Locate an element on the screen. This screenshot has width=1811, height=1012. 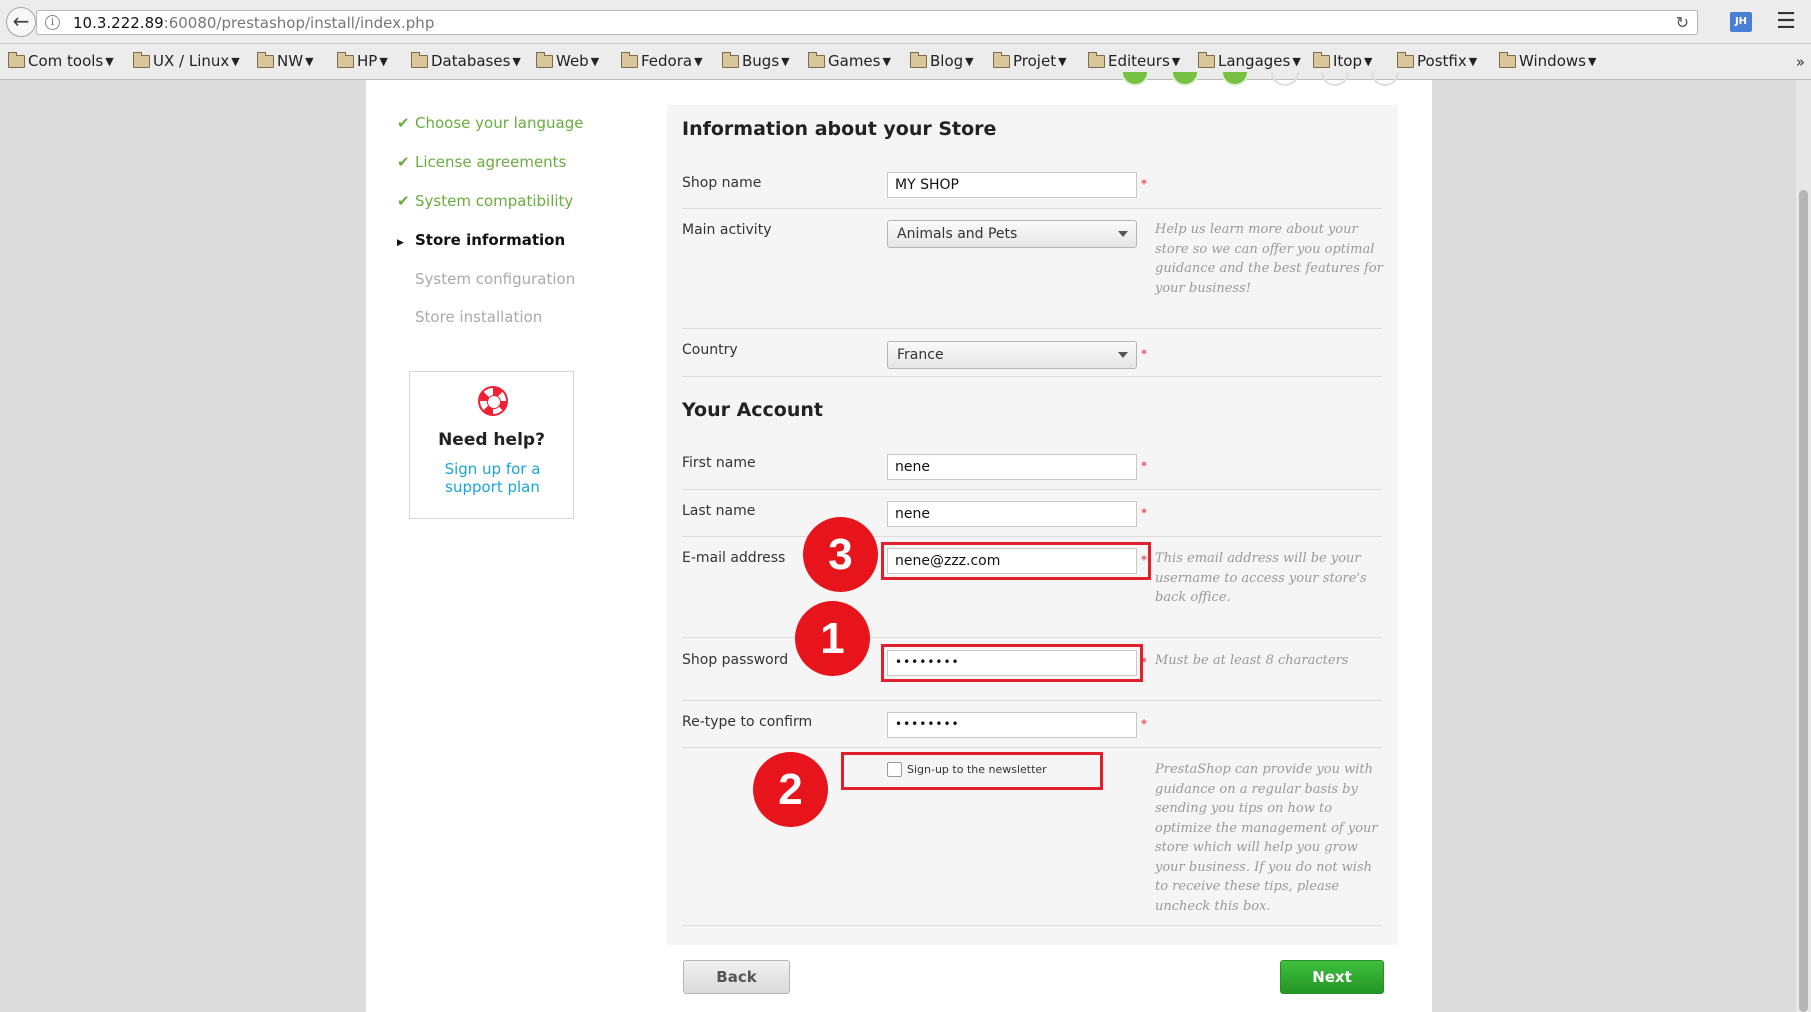
step-label: License agreements is located at coordinates (491, 162).